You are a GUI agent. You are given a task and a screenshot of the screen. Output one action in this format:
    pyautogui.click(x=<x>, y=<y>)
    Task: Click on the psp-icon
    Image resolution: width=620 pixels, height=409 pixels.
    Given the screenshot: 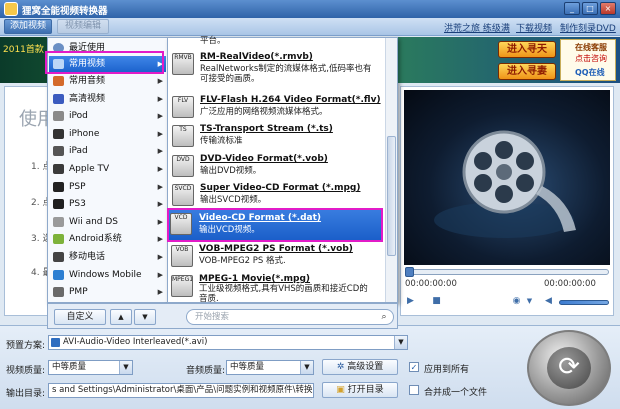 What is the action you would take?
    pyautogui.click(x=58, y=187)
    